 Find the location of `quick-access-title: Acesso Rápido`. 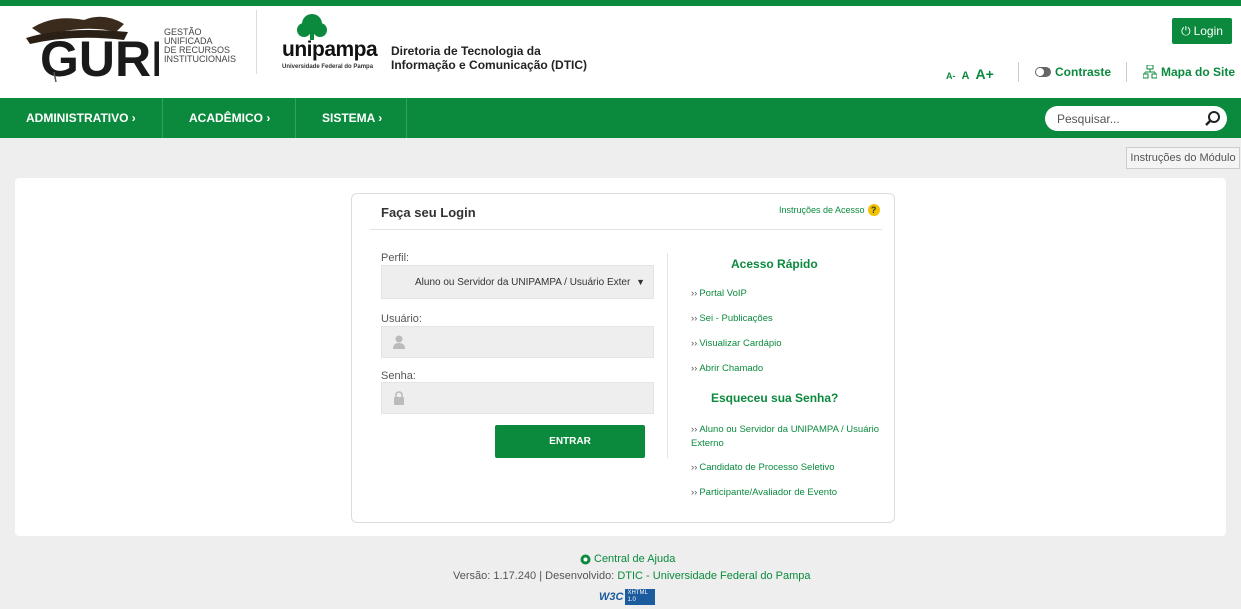

quick-access-title: Acesso Rápido is located at coordinates (774, 264).